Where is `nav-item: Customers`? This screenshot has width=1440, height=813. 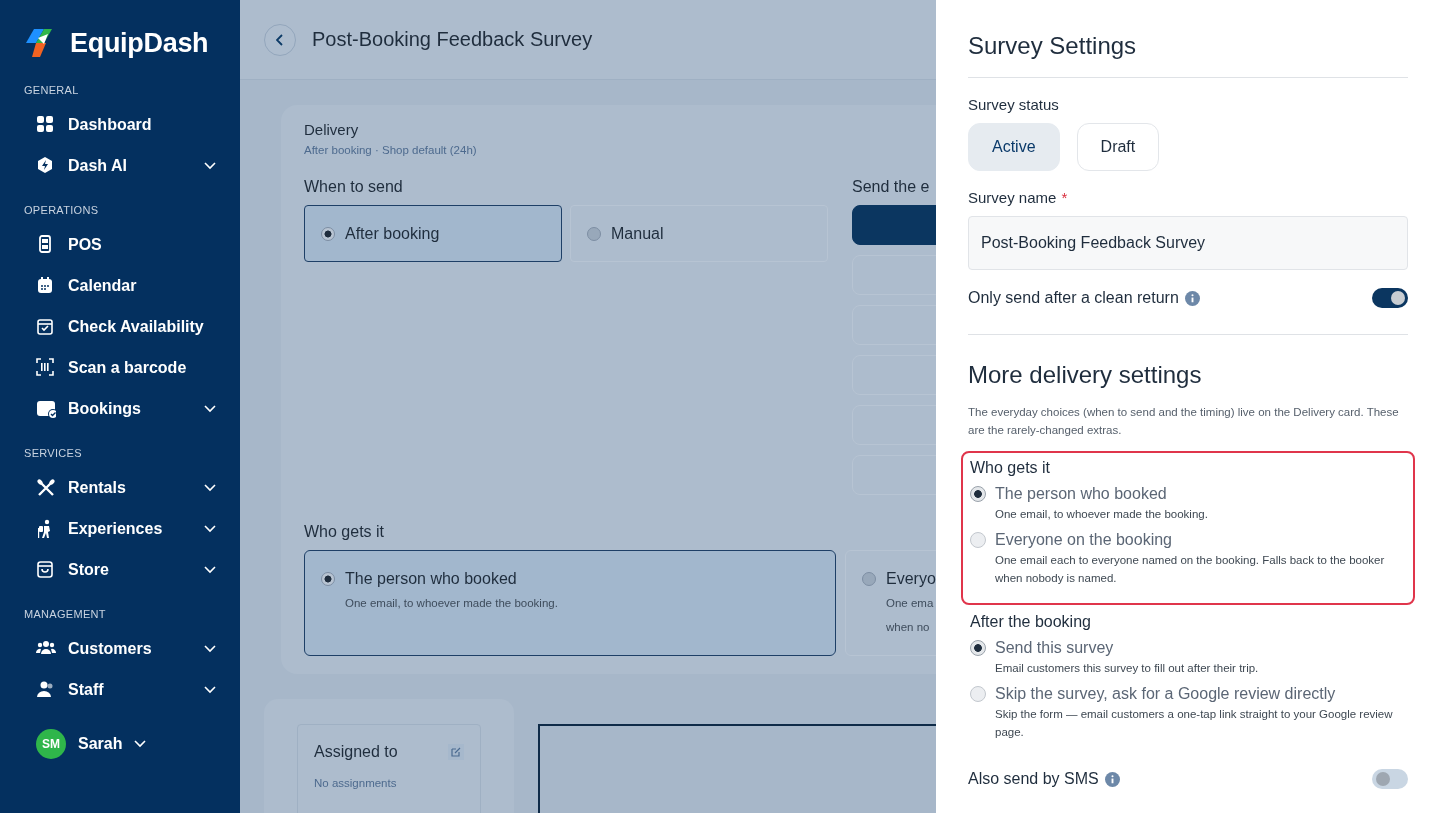 nav-item: Customers is located at coordinates (120, 648).